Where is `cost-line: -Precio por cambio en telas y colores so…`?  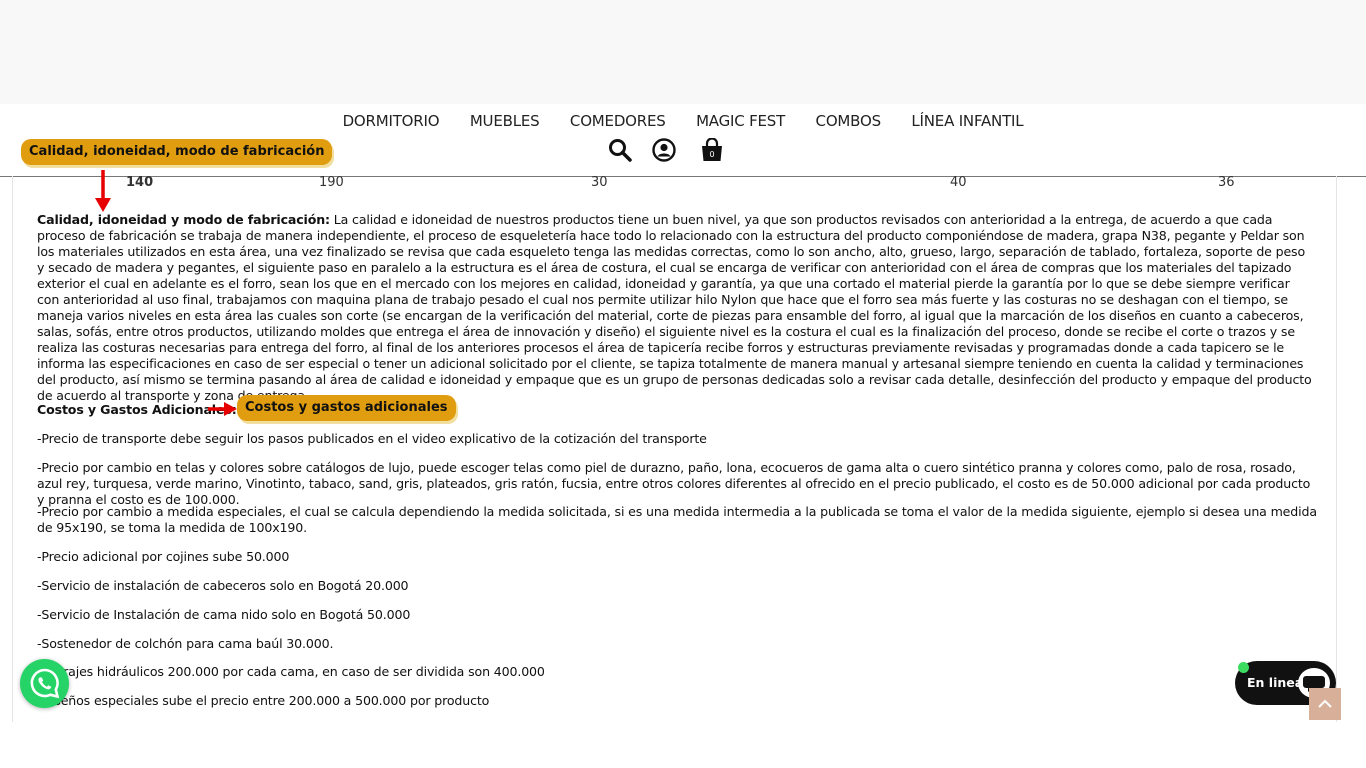 cost-line: -Precio por cambio en telas y colores so… is located at coordinates (674, 483).